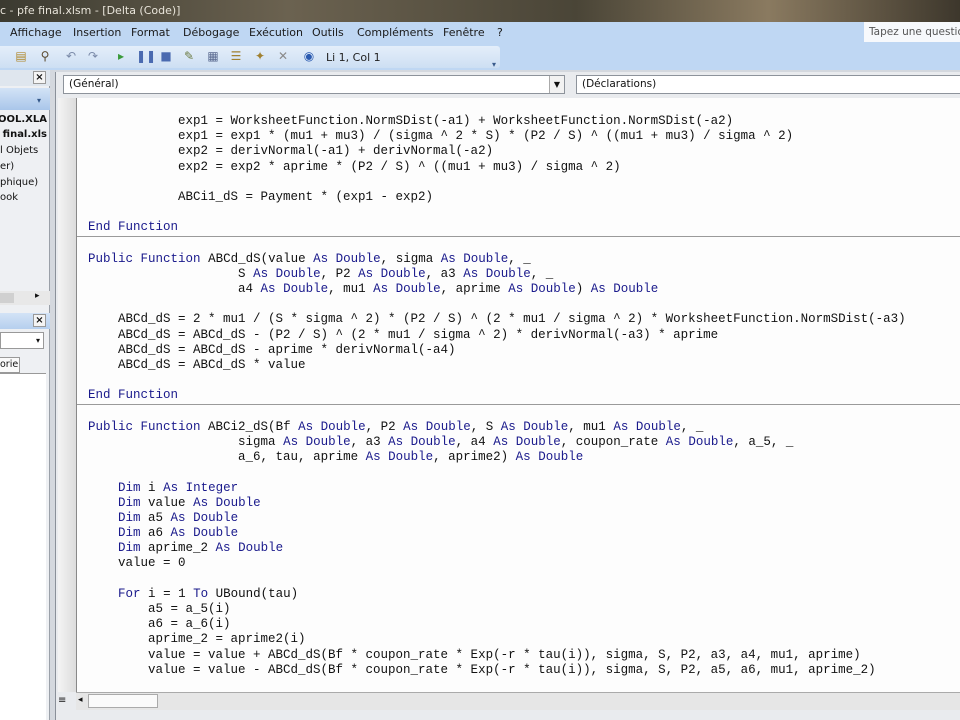 The height and width of the screenshot is (720, 960). I want to click on design-mode-icon: ✎, so click(189, 56).